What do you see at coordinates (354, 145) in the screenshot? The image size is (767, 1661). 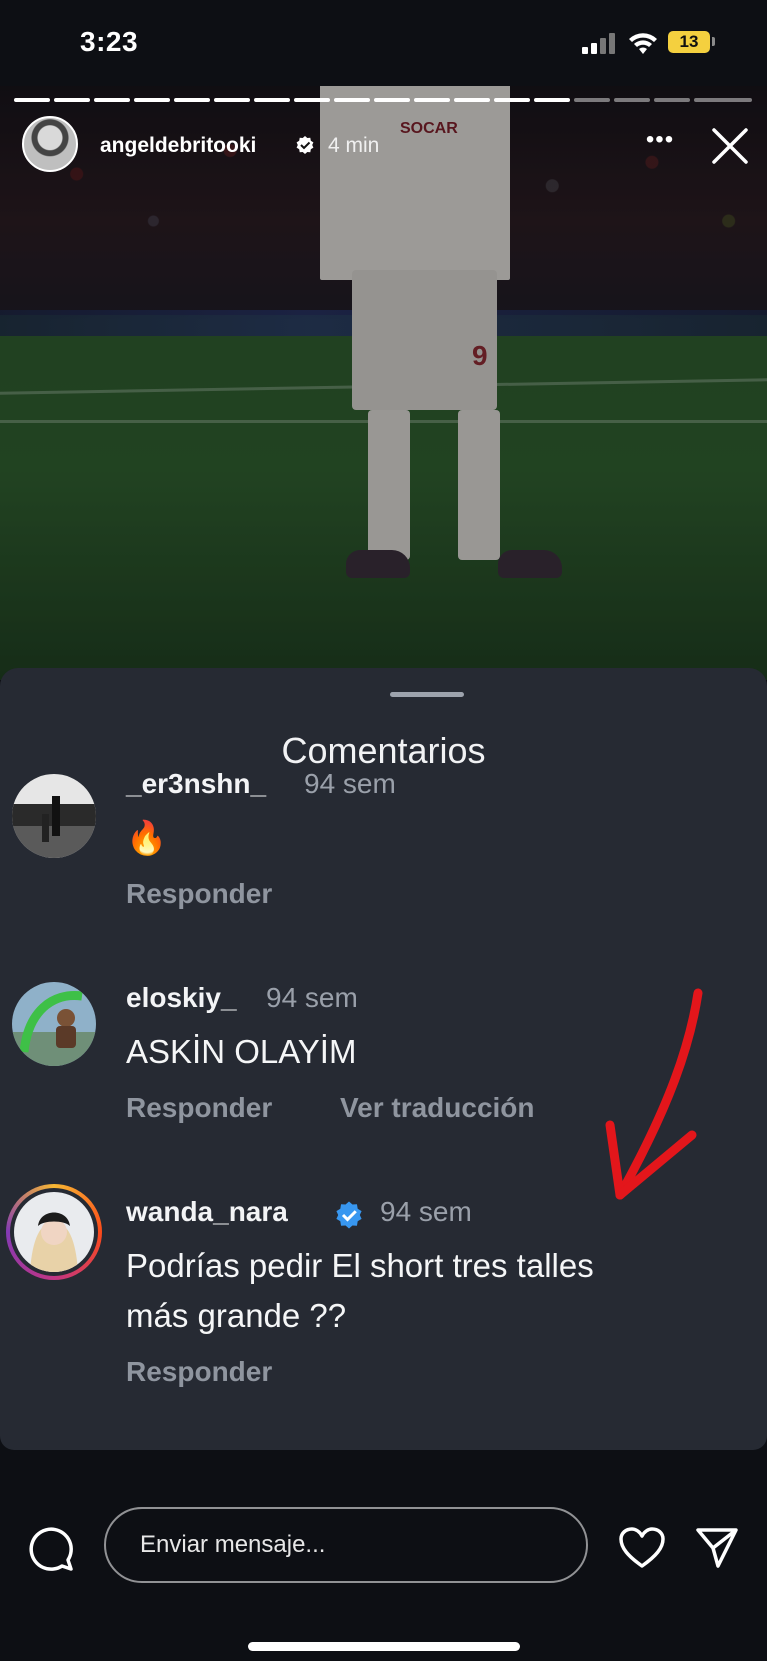 I see `story-time-ago: 4 min` at bounding box center [354, 145].